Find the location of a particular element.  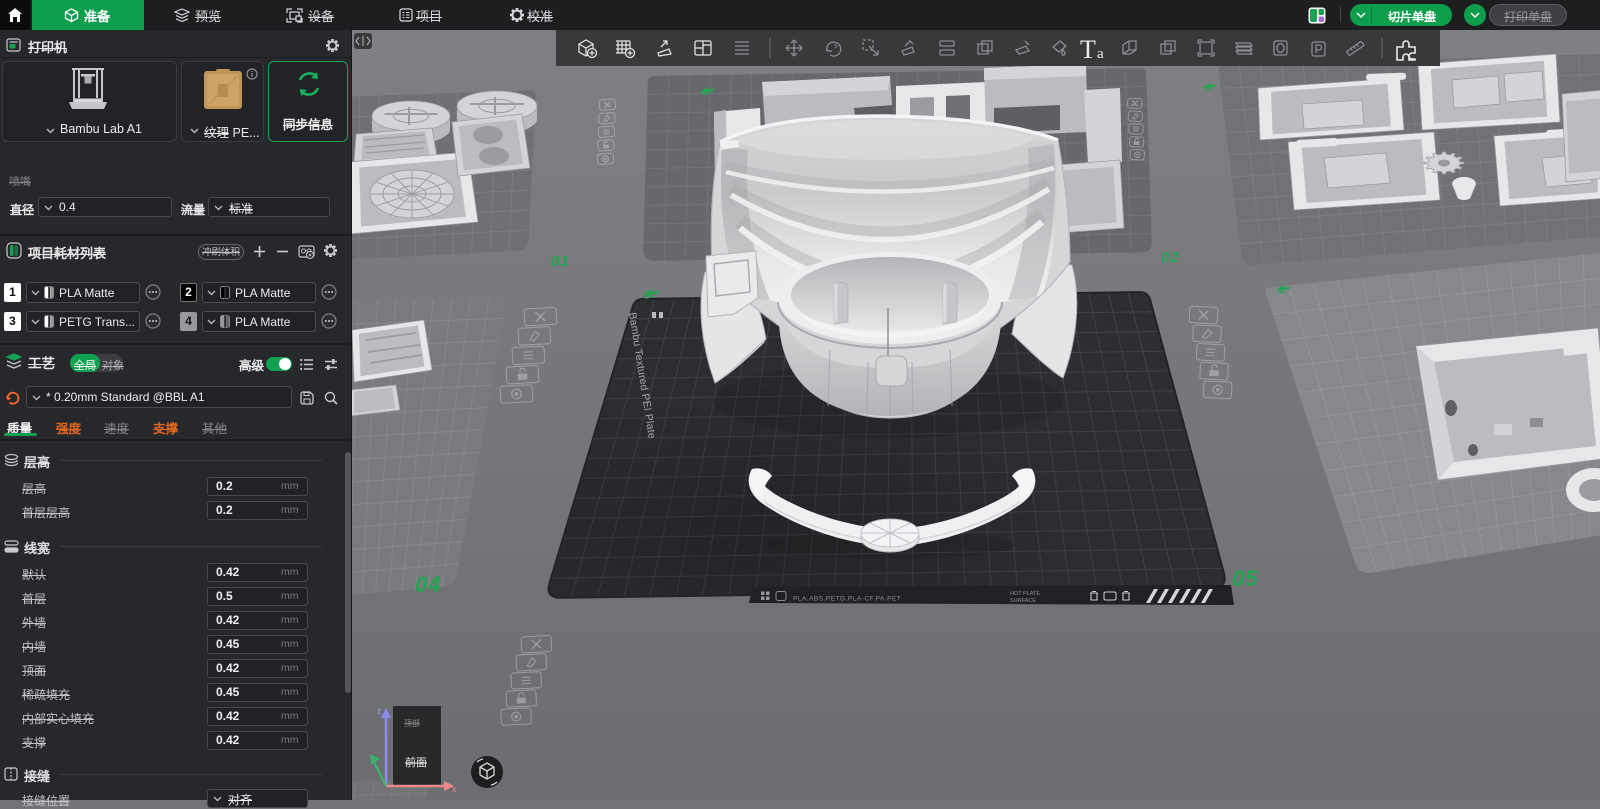

svg-text: HOT PLATE is located at coordinates (1025, 594).